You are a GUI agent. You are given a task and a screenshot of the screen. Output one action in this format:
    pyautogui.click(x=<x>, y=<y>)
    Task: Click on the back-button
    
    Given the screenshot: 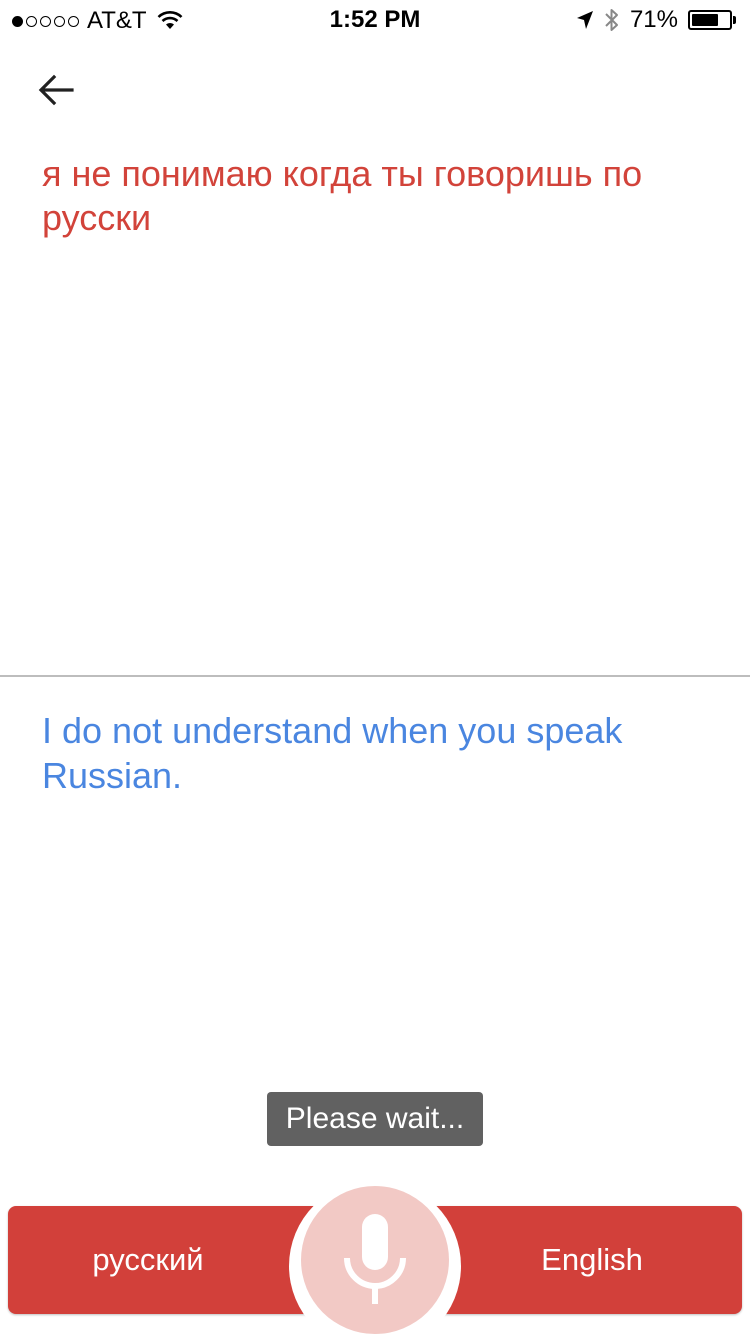 What is the action you would take?
    pyautogui.click(x=56, y=90)
    